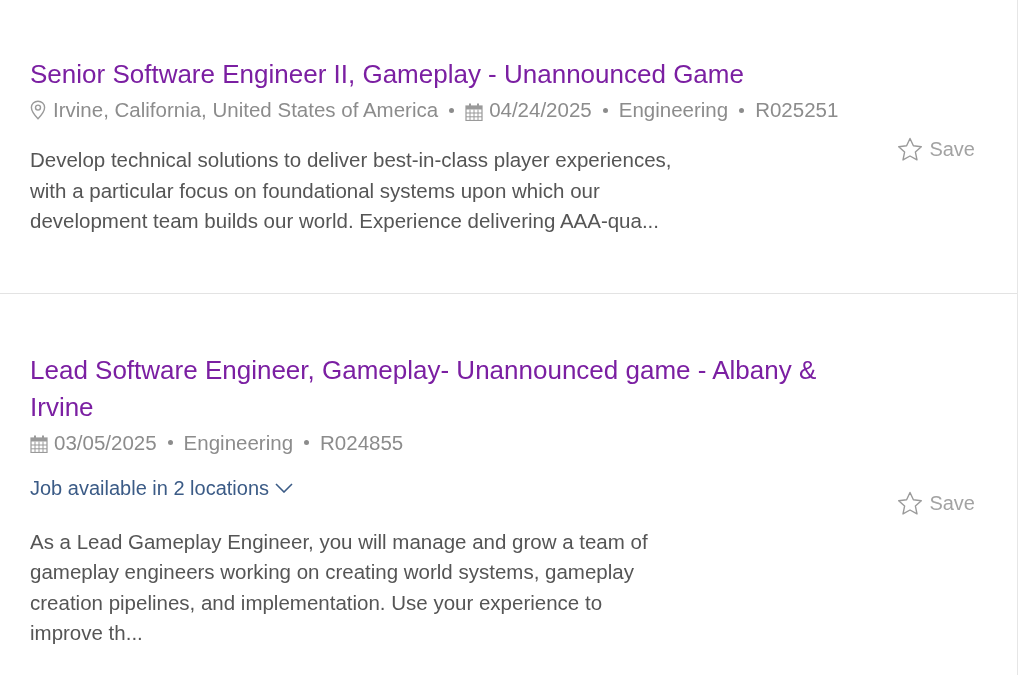 This screenshot has height=675, width=1024. Describe the element at coordinates (38, 110) in the screenshot. I see `map-pin-icon` at that location.